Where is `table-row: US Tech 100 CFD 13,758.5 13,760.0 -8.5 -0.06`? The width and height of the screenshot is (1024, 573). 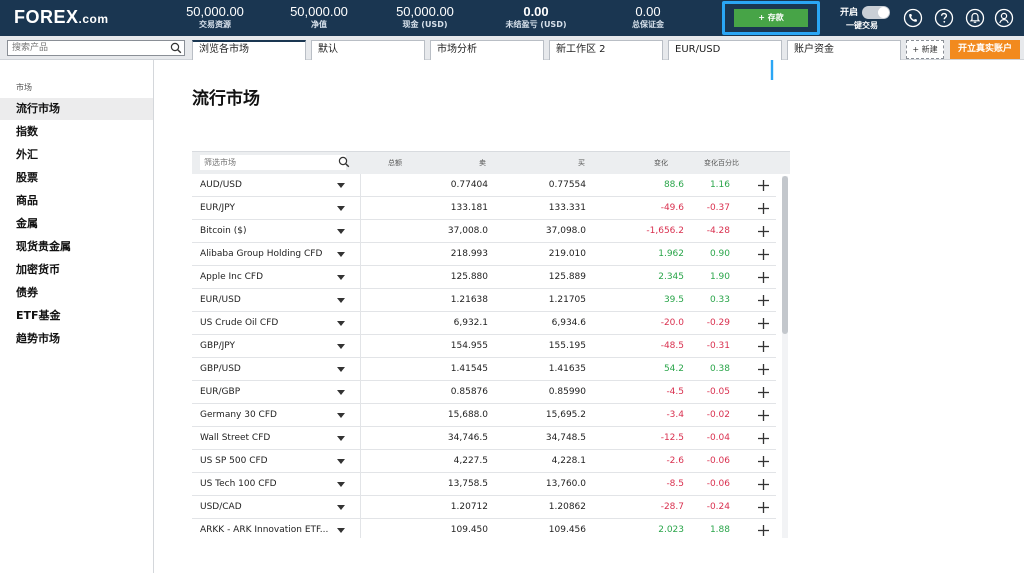
table-row: US Tech 100 CFD 13,758.5 13,760.0 -8.5 -0.06 is located at coordinates (484, 484).